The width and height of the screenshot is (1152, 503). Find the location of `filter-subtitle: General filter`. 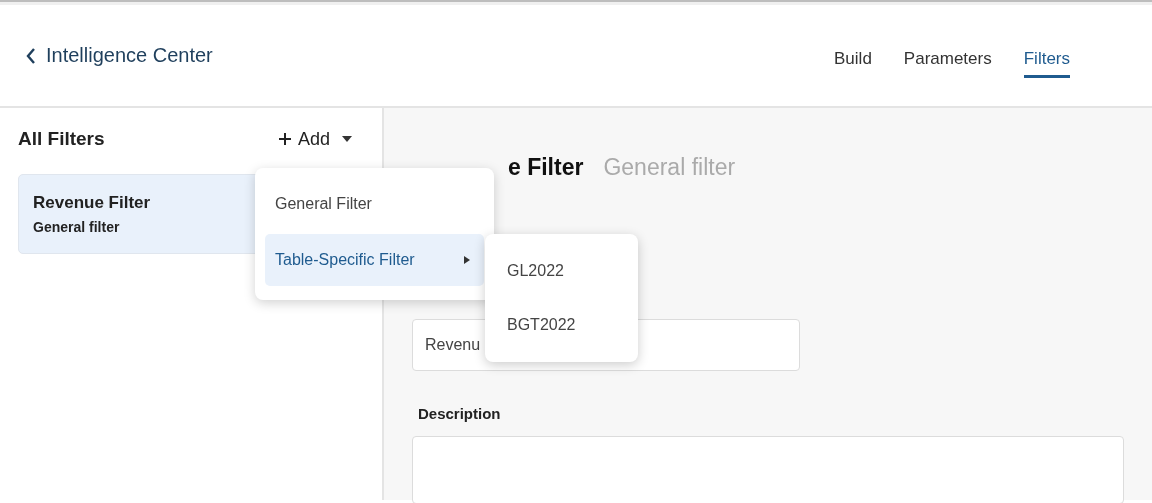

filter-subtitle: General filter is located at coordinates (669, 167).